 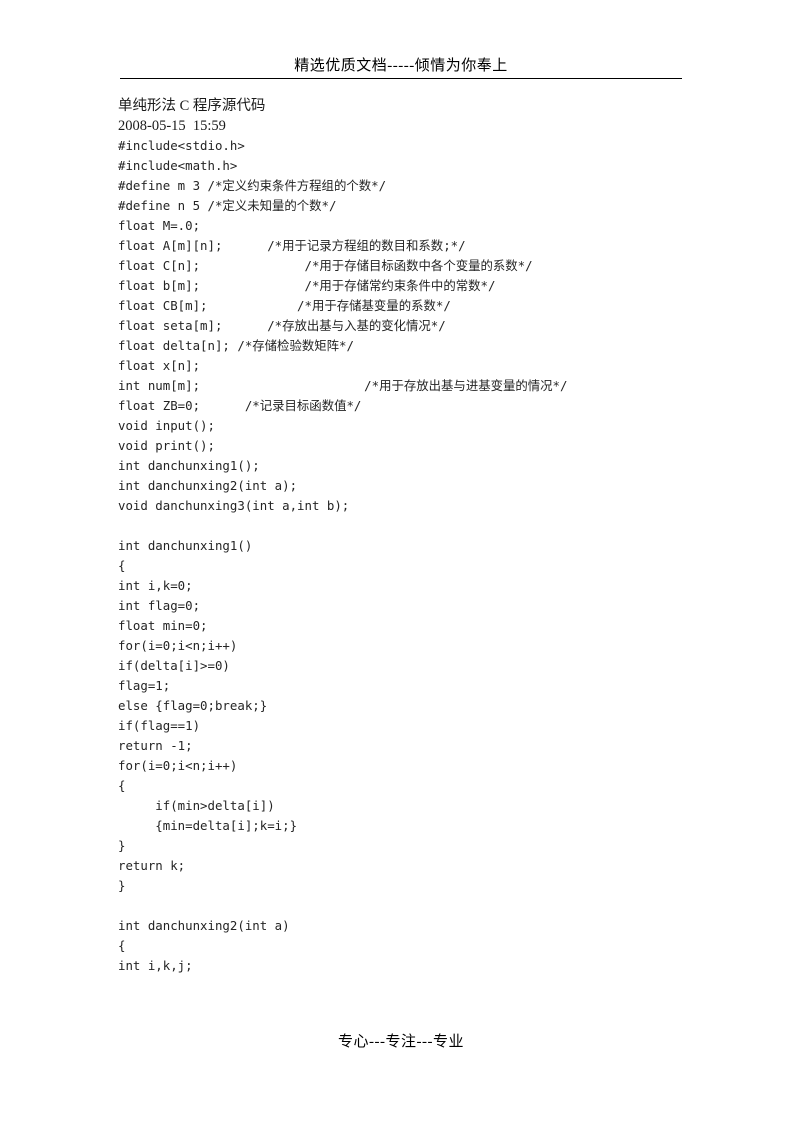 I want to click on code-line: #include<math.h>, so click(x=178, y=165).